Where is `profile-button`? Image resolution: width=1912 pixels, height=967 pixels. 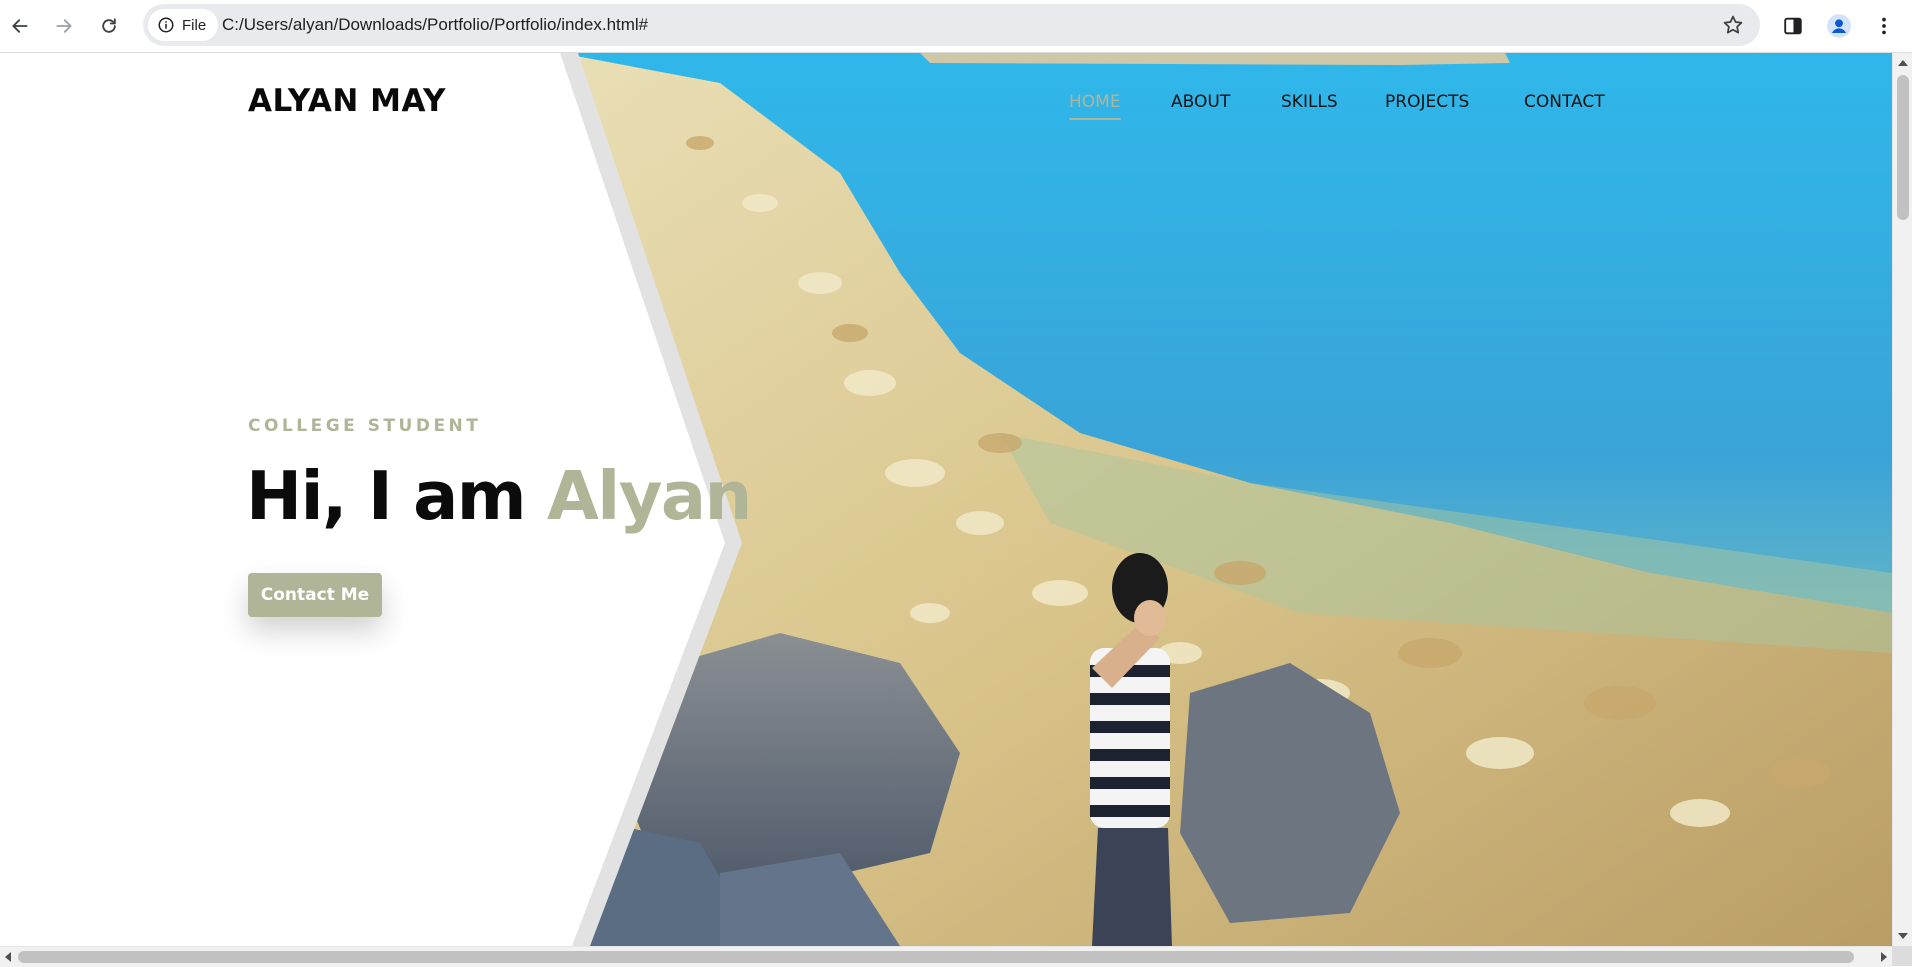 profile-button is located at coordinates (1839, 26).